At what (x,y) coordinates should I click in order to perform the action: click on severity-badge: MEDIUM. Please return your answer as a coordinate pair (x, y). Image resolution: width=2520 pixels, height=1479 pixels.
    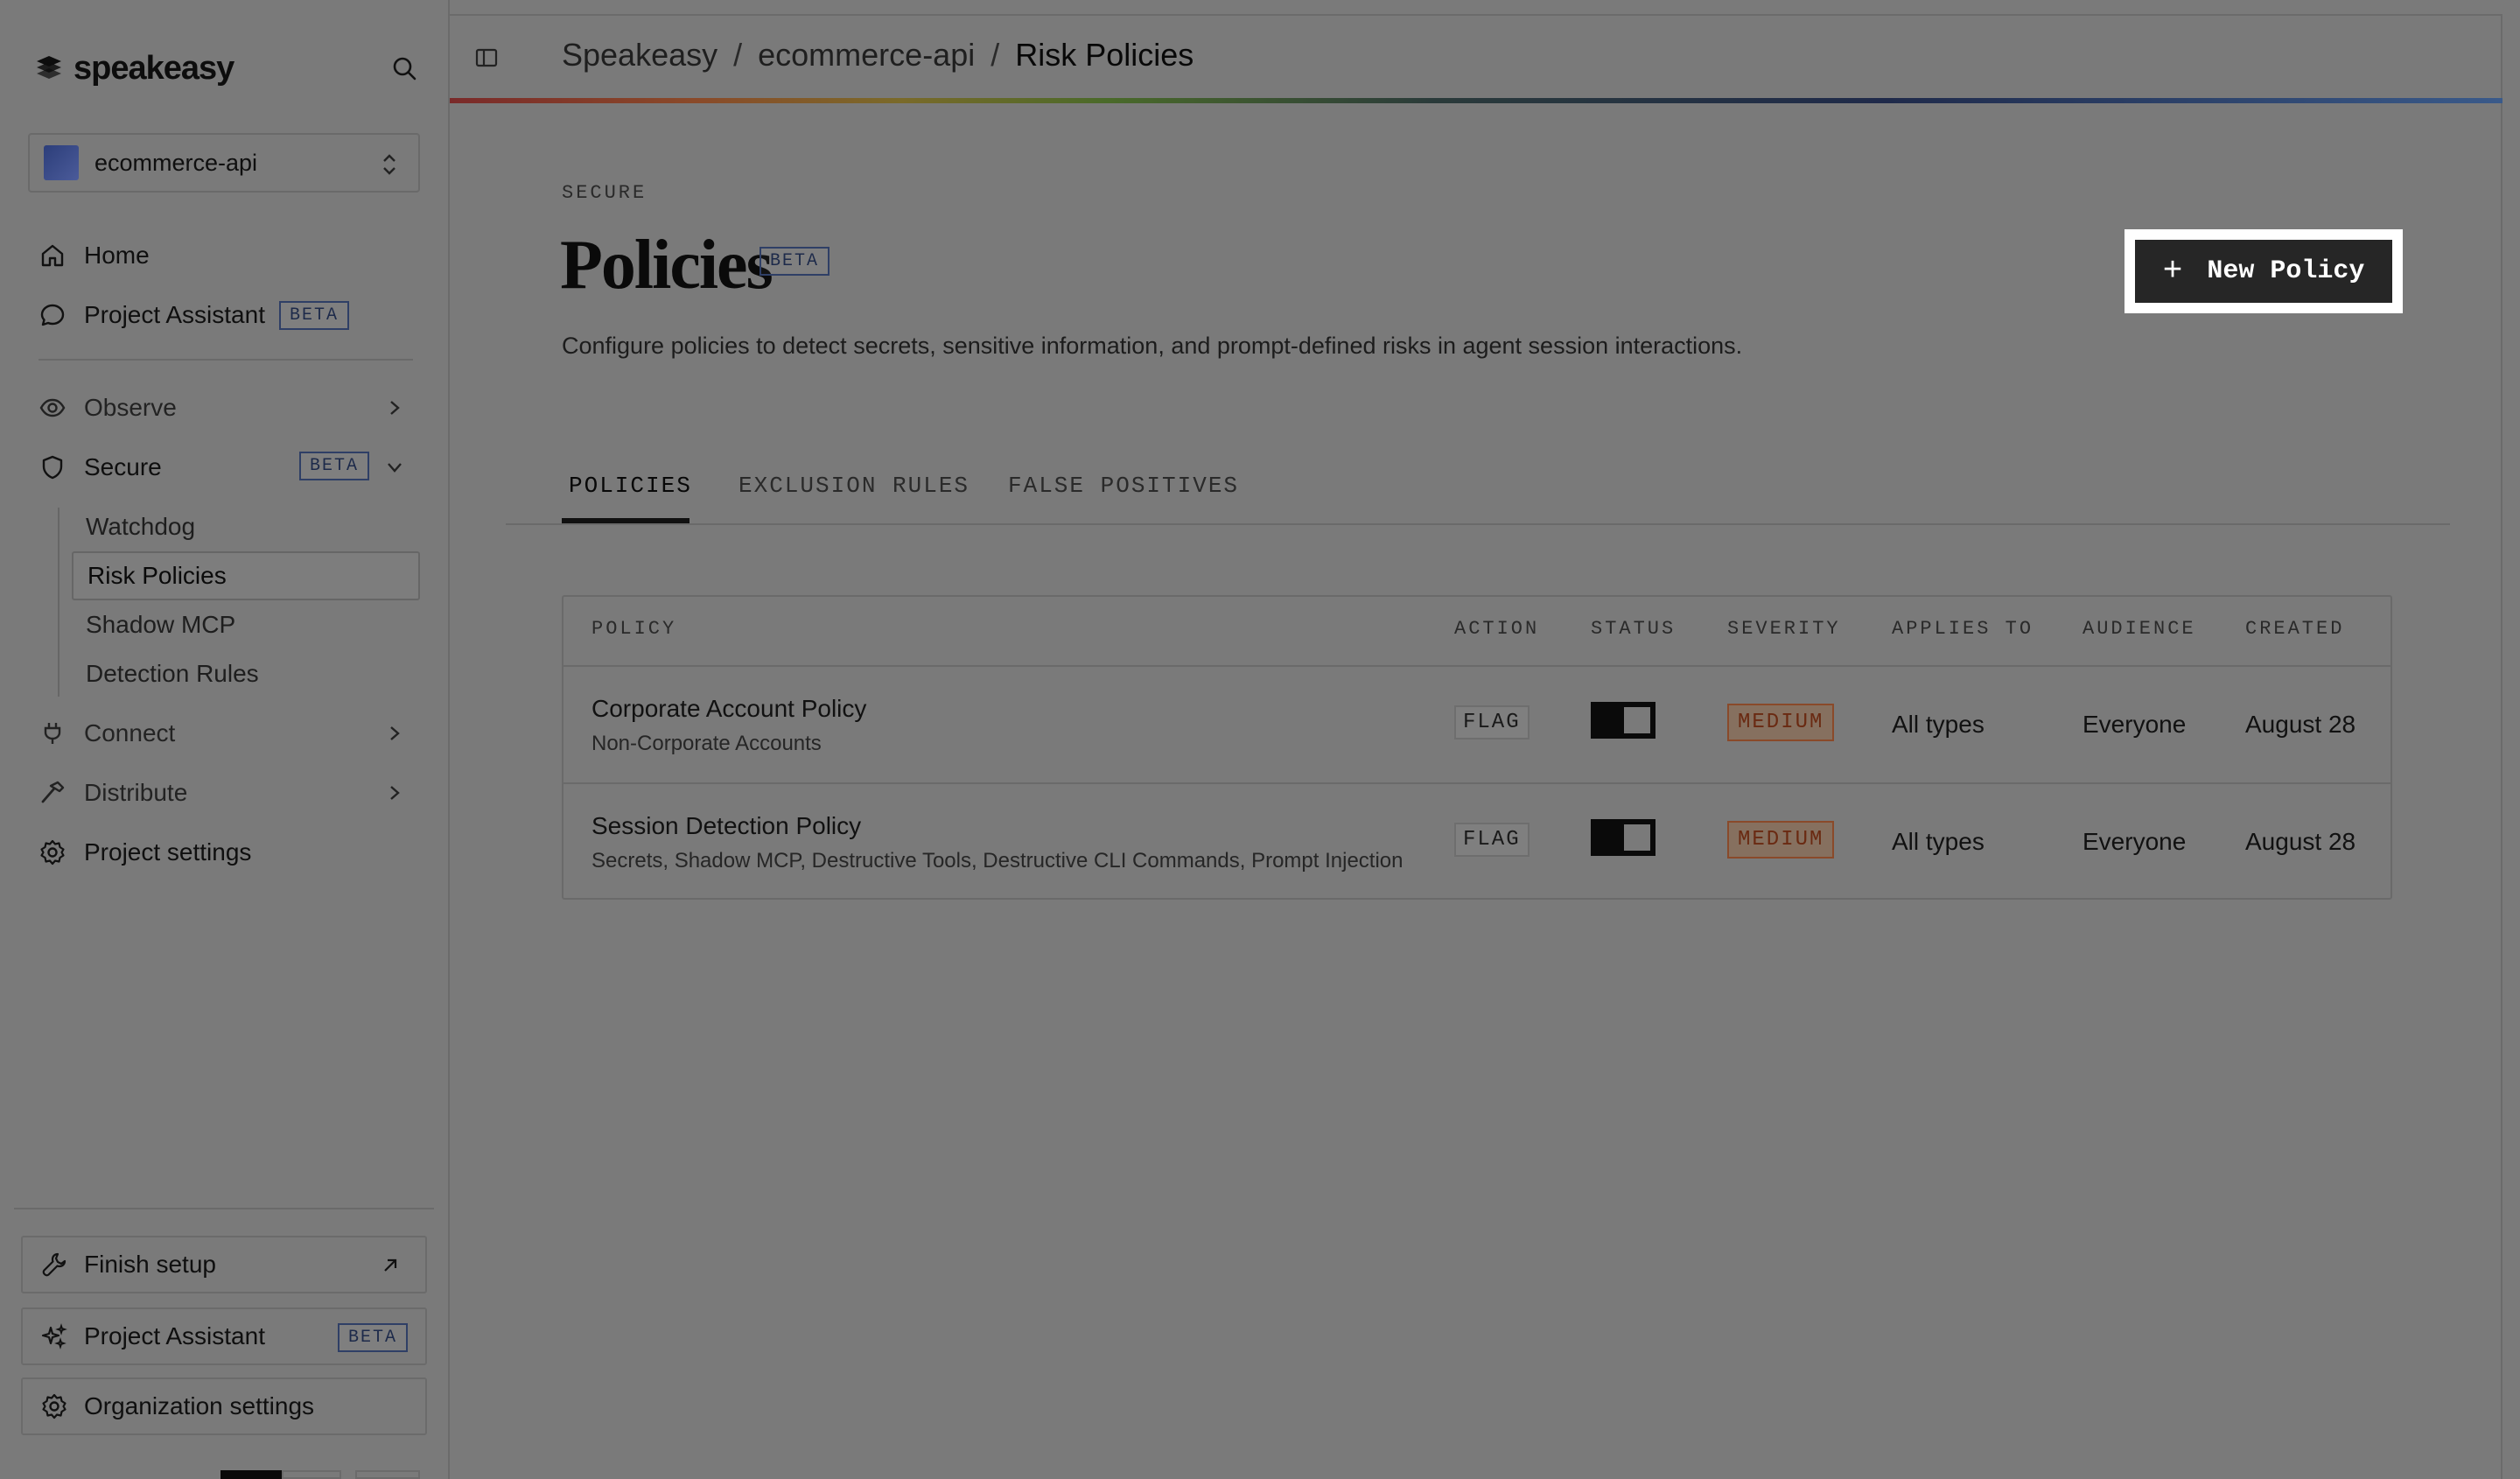
    Looking at the image, I should click on (1781, 723).